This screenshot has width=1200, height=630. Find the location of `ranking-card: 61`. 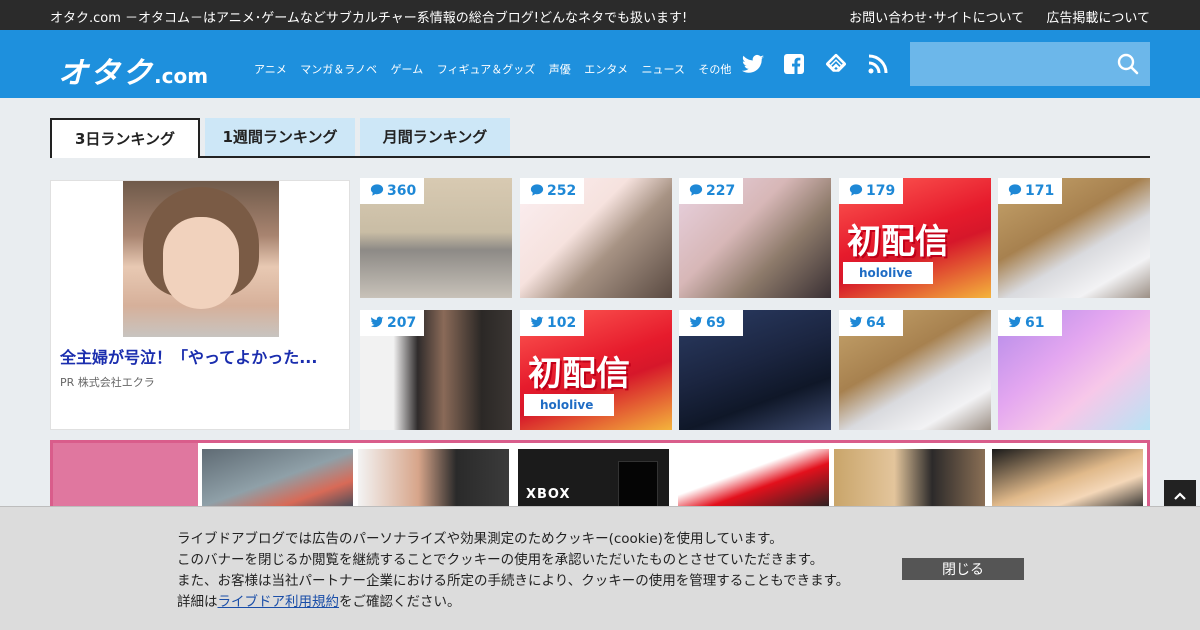

ranking-card: 61 is located at coordinates (1074, 370).